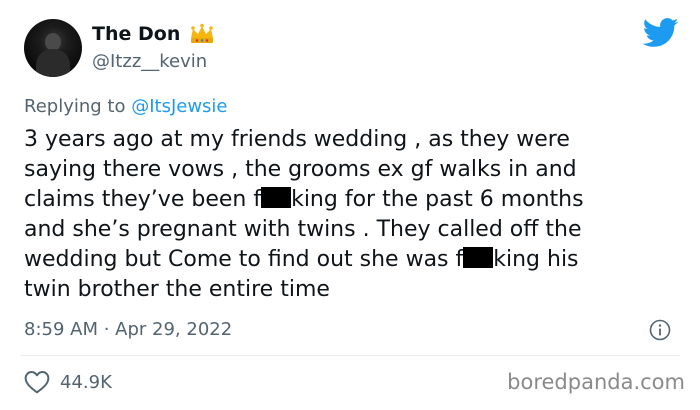 The image size is (700, 410). What do you see at coordinates (350, 355) in the screenshot?
I see `divider` at bounding box center [350, 355].